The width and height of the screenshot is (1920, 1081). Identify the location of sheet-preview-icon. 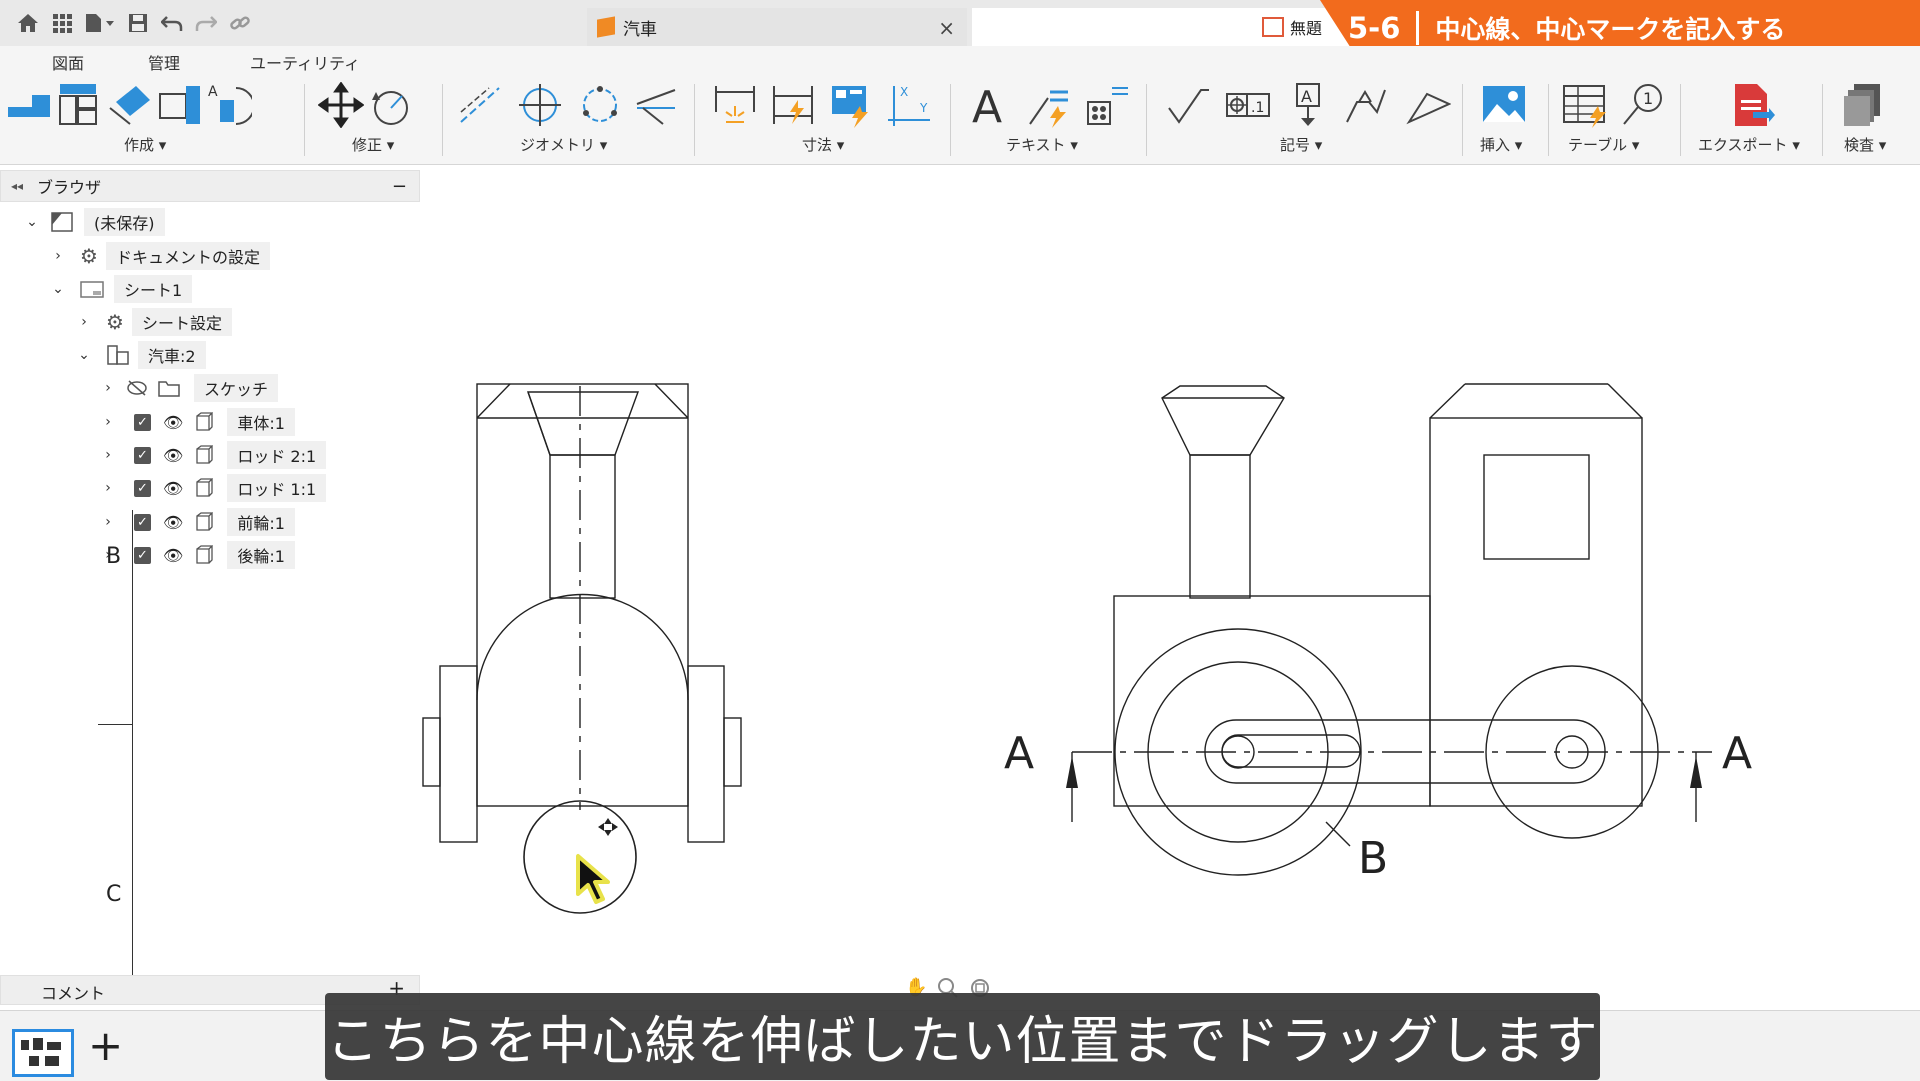
(41, 1052).